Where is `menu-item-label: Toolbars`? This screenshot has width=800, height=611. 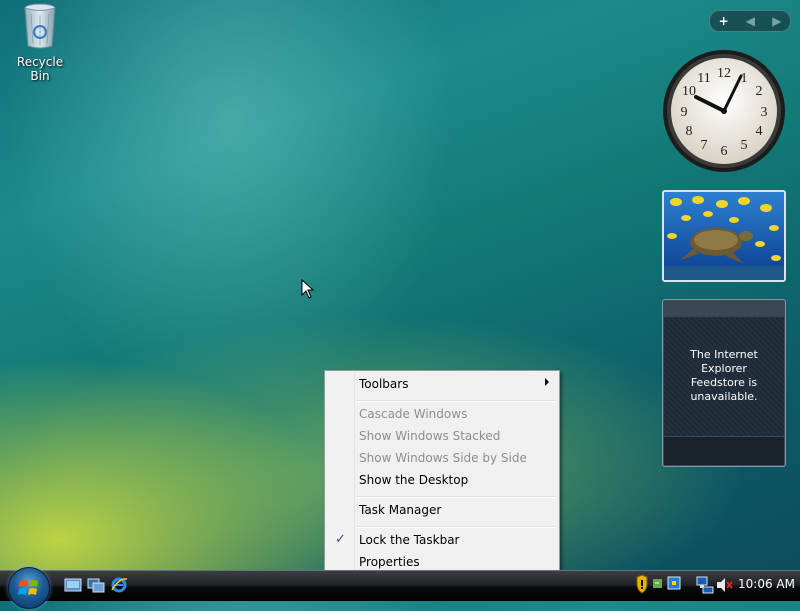
menu-item-label: Toolbars is located at coordinates (384, 384).